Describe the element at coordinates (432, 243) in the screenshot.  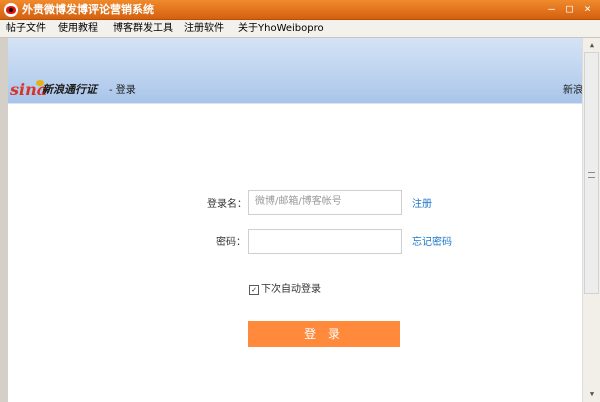
I see `forgot-password-link: 忘记密码` at that location.